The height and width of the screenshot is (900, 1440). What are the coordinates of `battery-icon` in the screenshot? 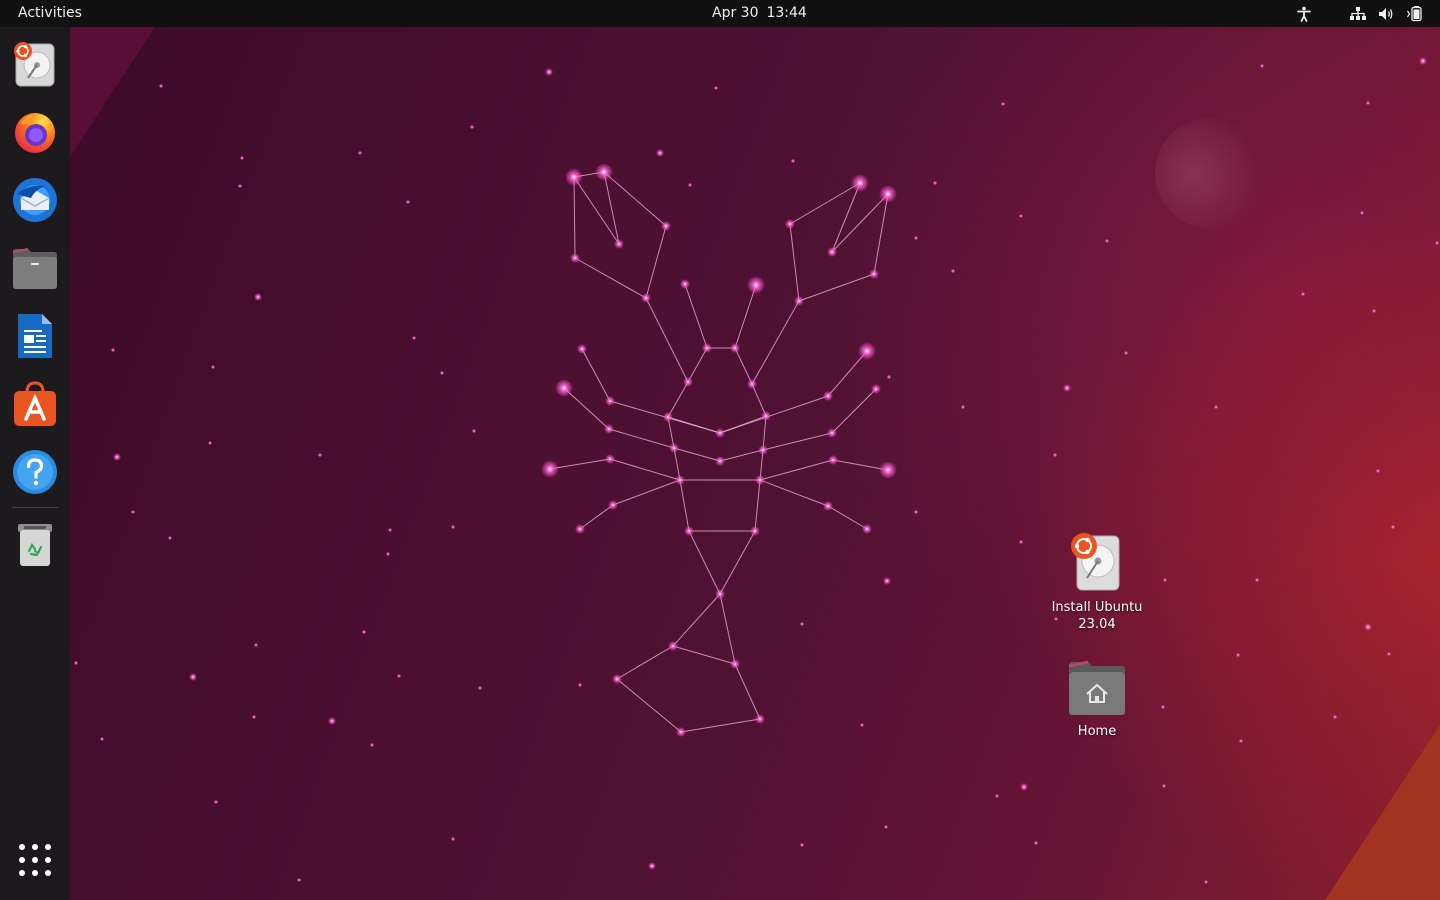 It's located at (1416, 14).